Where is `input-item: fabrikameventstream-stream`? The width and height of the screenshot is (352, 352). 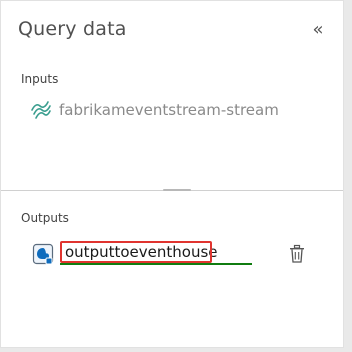 input-item: fabrikameventstream-stream is located at coordinates (154, 110).